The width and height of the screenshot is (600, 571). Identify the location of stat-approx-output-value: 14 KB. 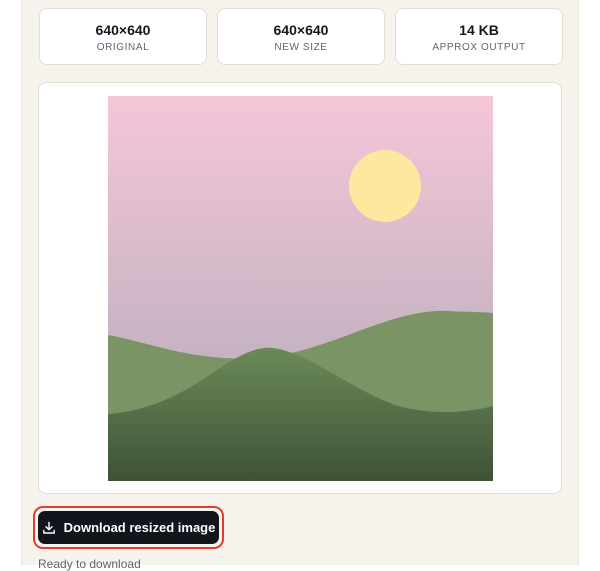
(479, 30).